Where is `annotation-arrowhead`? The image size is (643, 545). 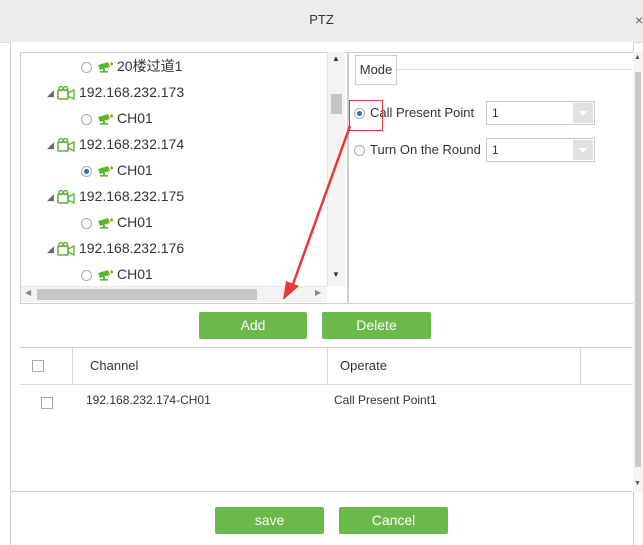
annotation-arrowhead is located at coordinates (291, 290).